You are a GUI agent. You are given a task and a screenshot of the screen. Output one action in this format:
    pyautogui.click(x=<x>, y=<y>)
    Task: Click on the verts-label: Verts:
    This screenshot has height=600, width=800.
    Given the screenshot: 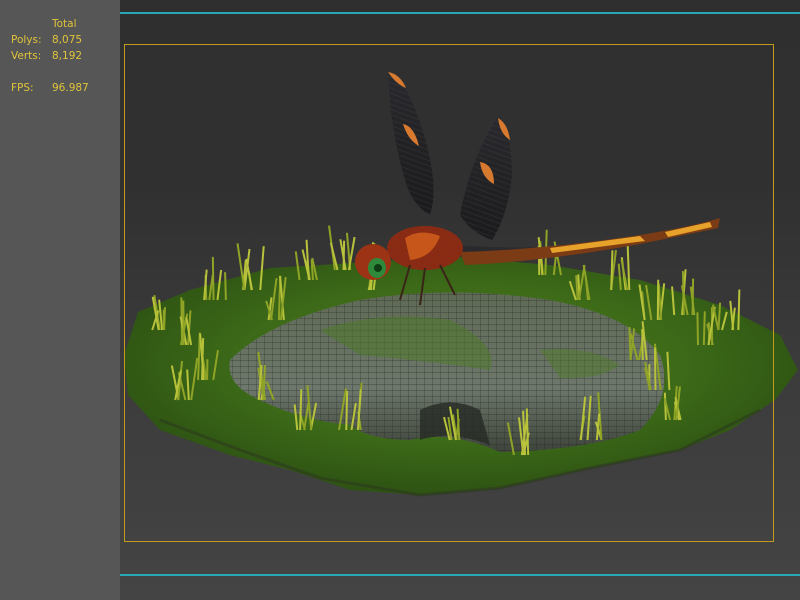 What is the action you would take?
    pyautogui.click(x=26, y=56)
    